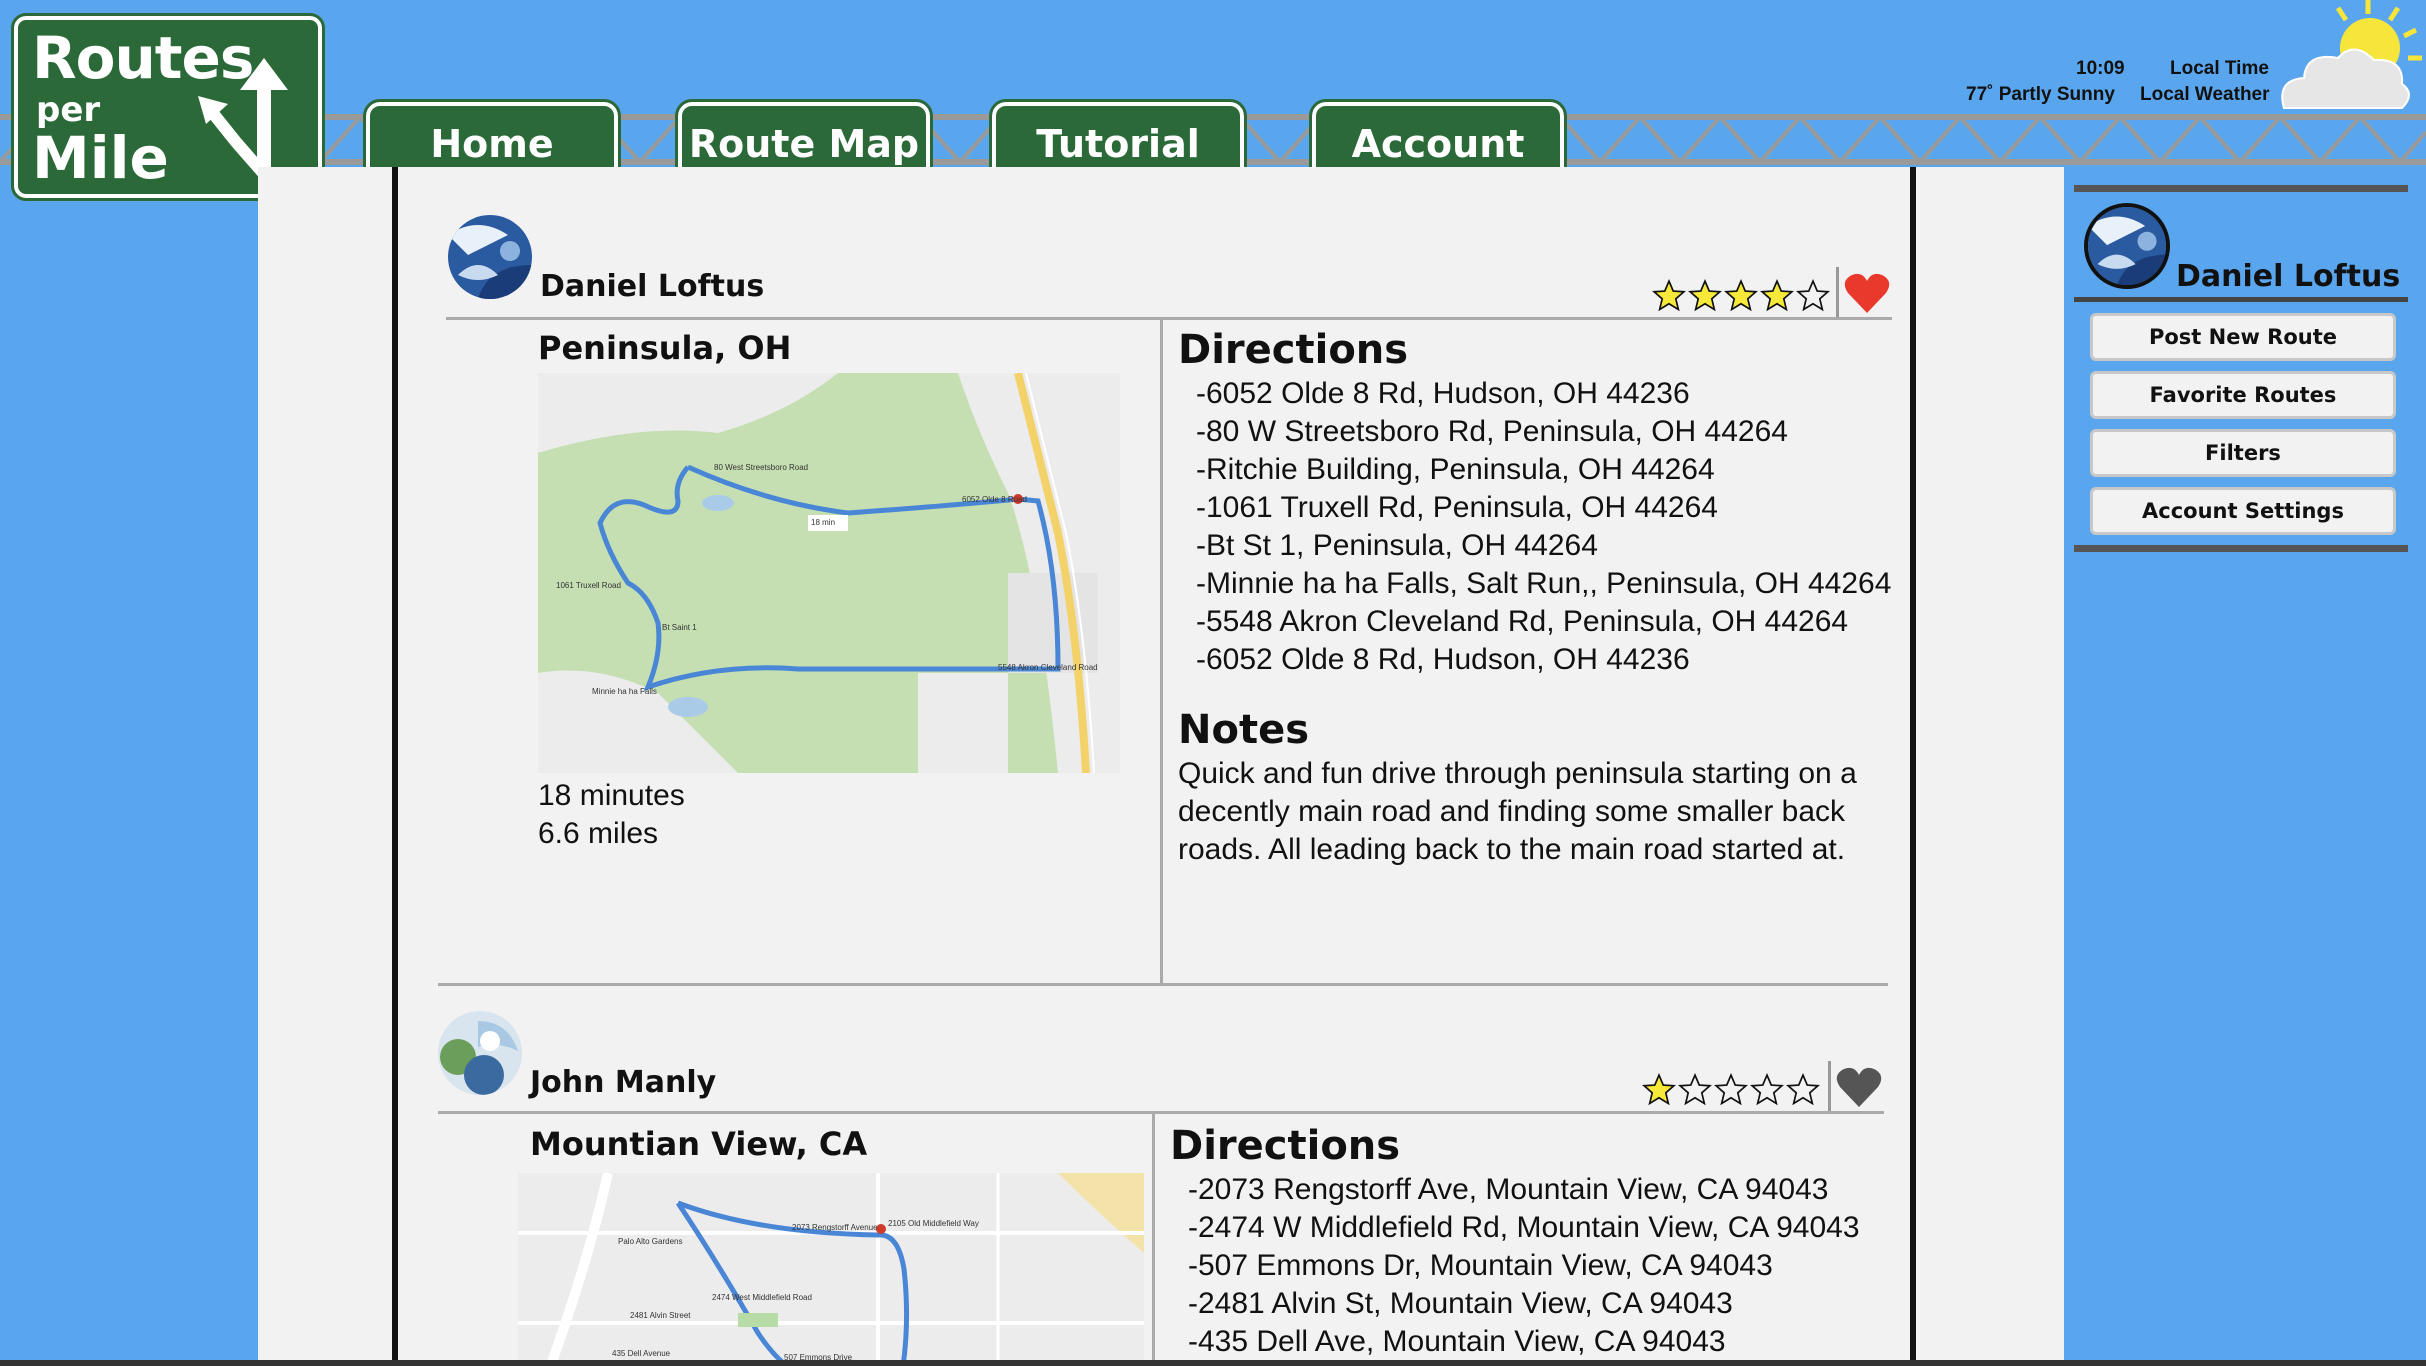 Image resolution: width=2426 pixels, height=1366 pixels. What do you see at coordinates (623, 1082) in the screenshot?
I see `post-username: John Manly` at bounding box center [623, 1082].